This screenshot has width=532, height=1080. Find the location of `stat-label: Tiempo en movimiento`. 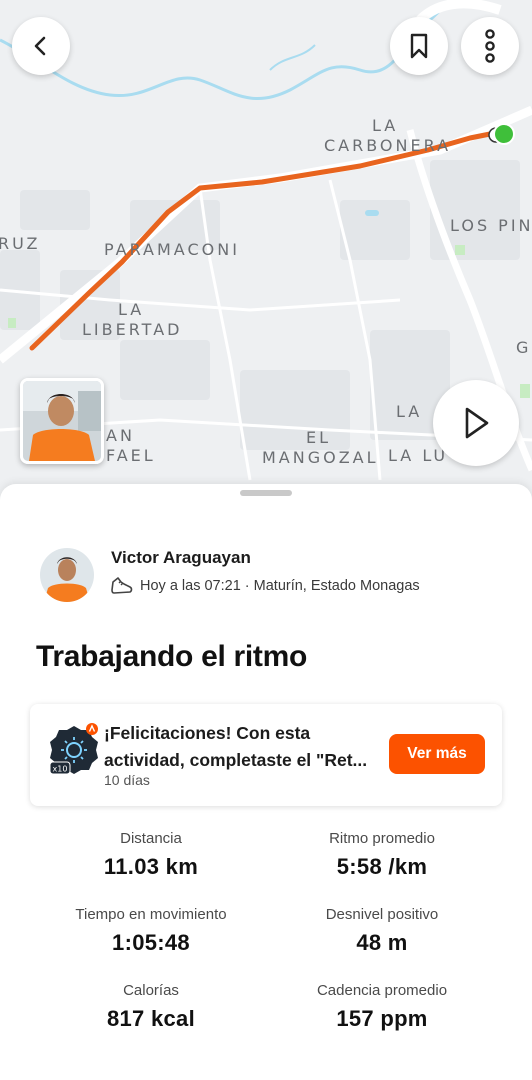

stat-label: Tiempo en movimiento is located at coordinates (151, 914).